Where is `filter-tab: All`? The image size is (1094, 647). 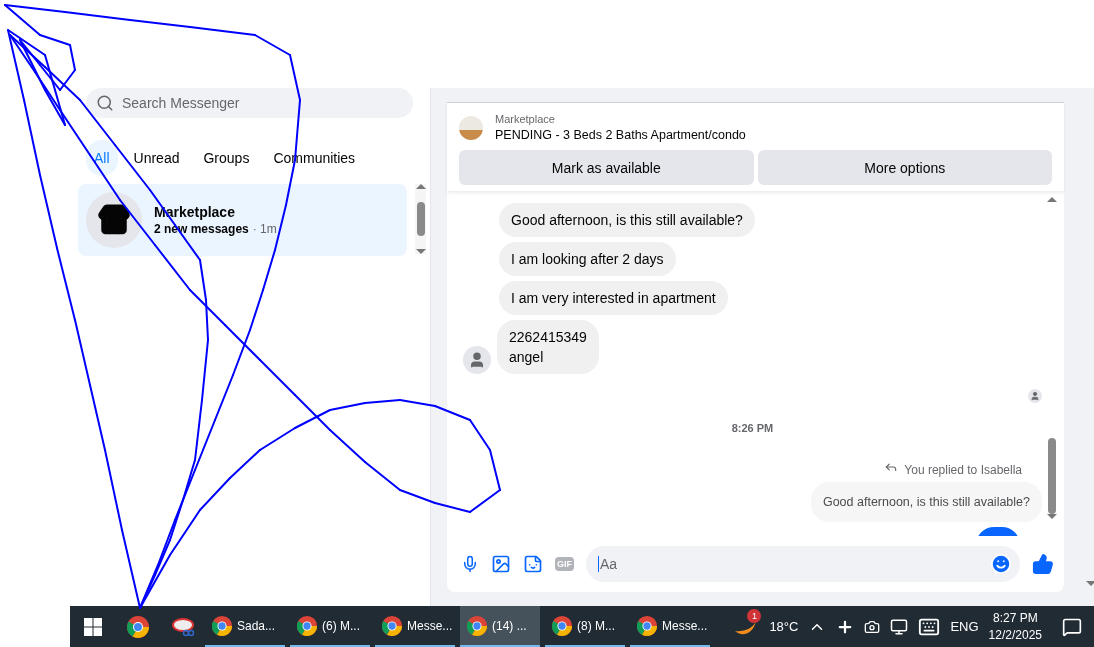
filter-tab: All is located at coordinates (102, 158).